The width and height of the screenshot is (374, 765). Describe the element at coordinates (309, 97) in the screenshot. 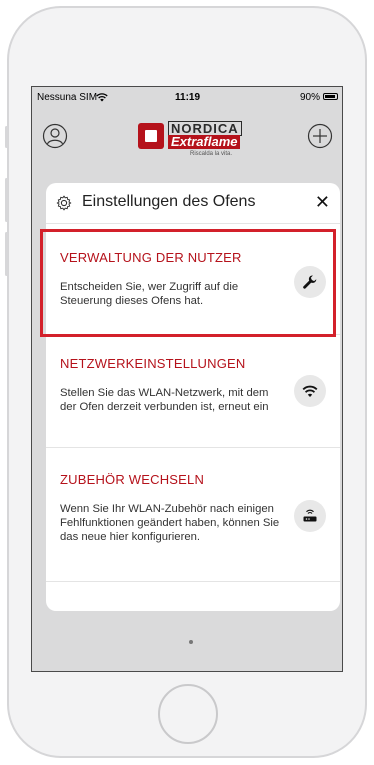

I see `battery-percent: 90%` at that location.